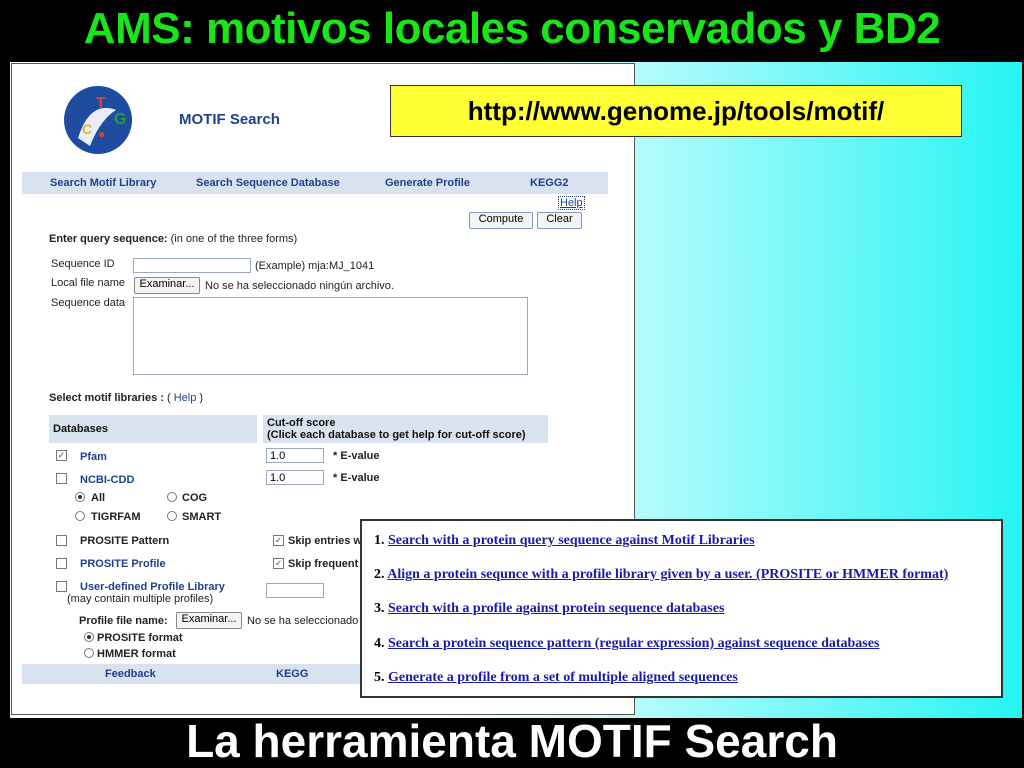  What do you see at coordinates (295, 455) in the screenshot?
I see `pfam-evalue-input: 1.0` at bounding box center [295, 455].